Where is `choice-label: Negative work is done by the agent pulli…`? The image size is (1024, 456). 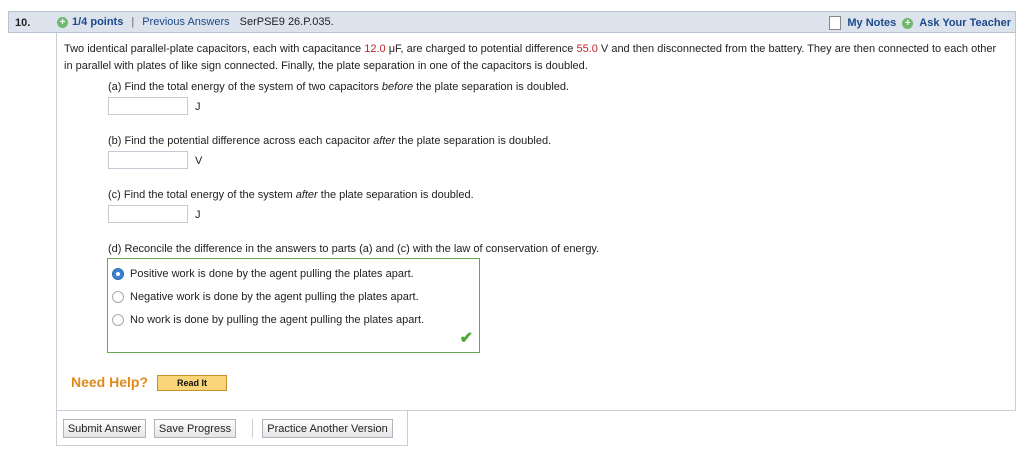
choice-label: Negative work is done by the agent pulli… is located at coordinates (274, 297).